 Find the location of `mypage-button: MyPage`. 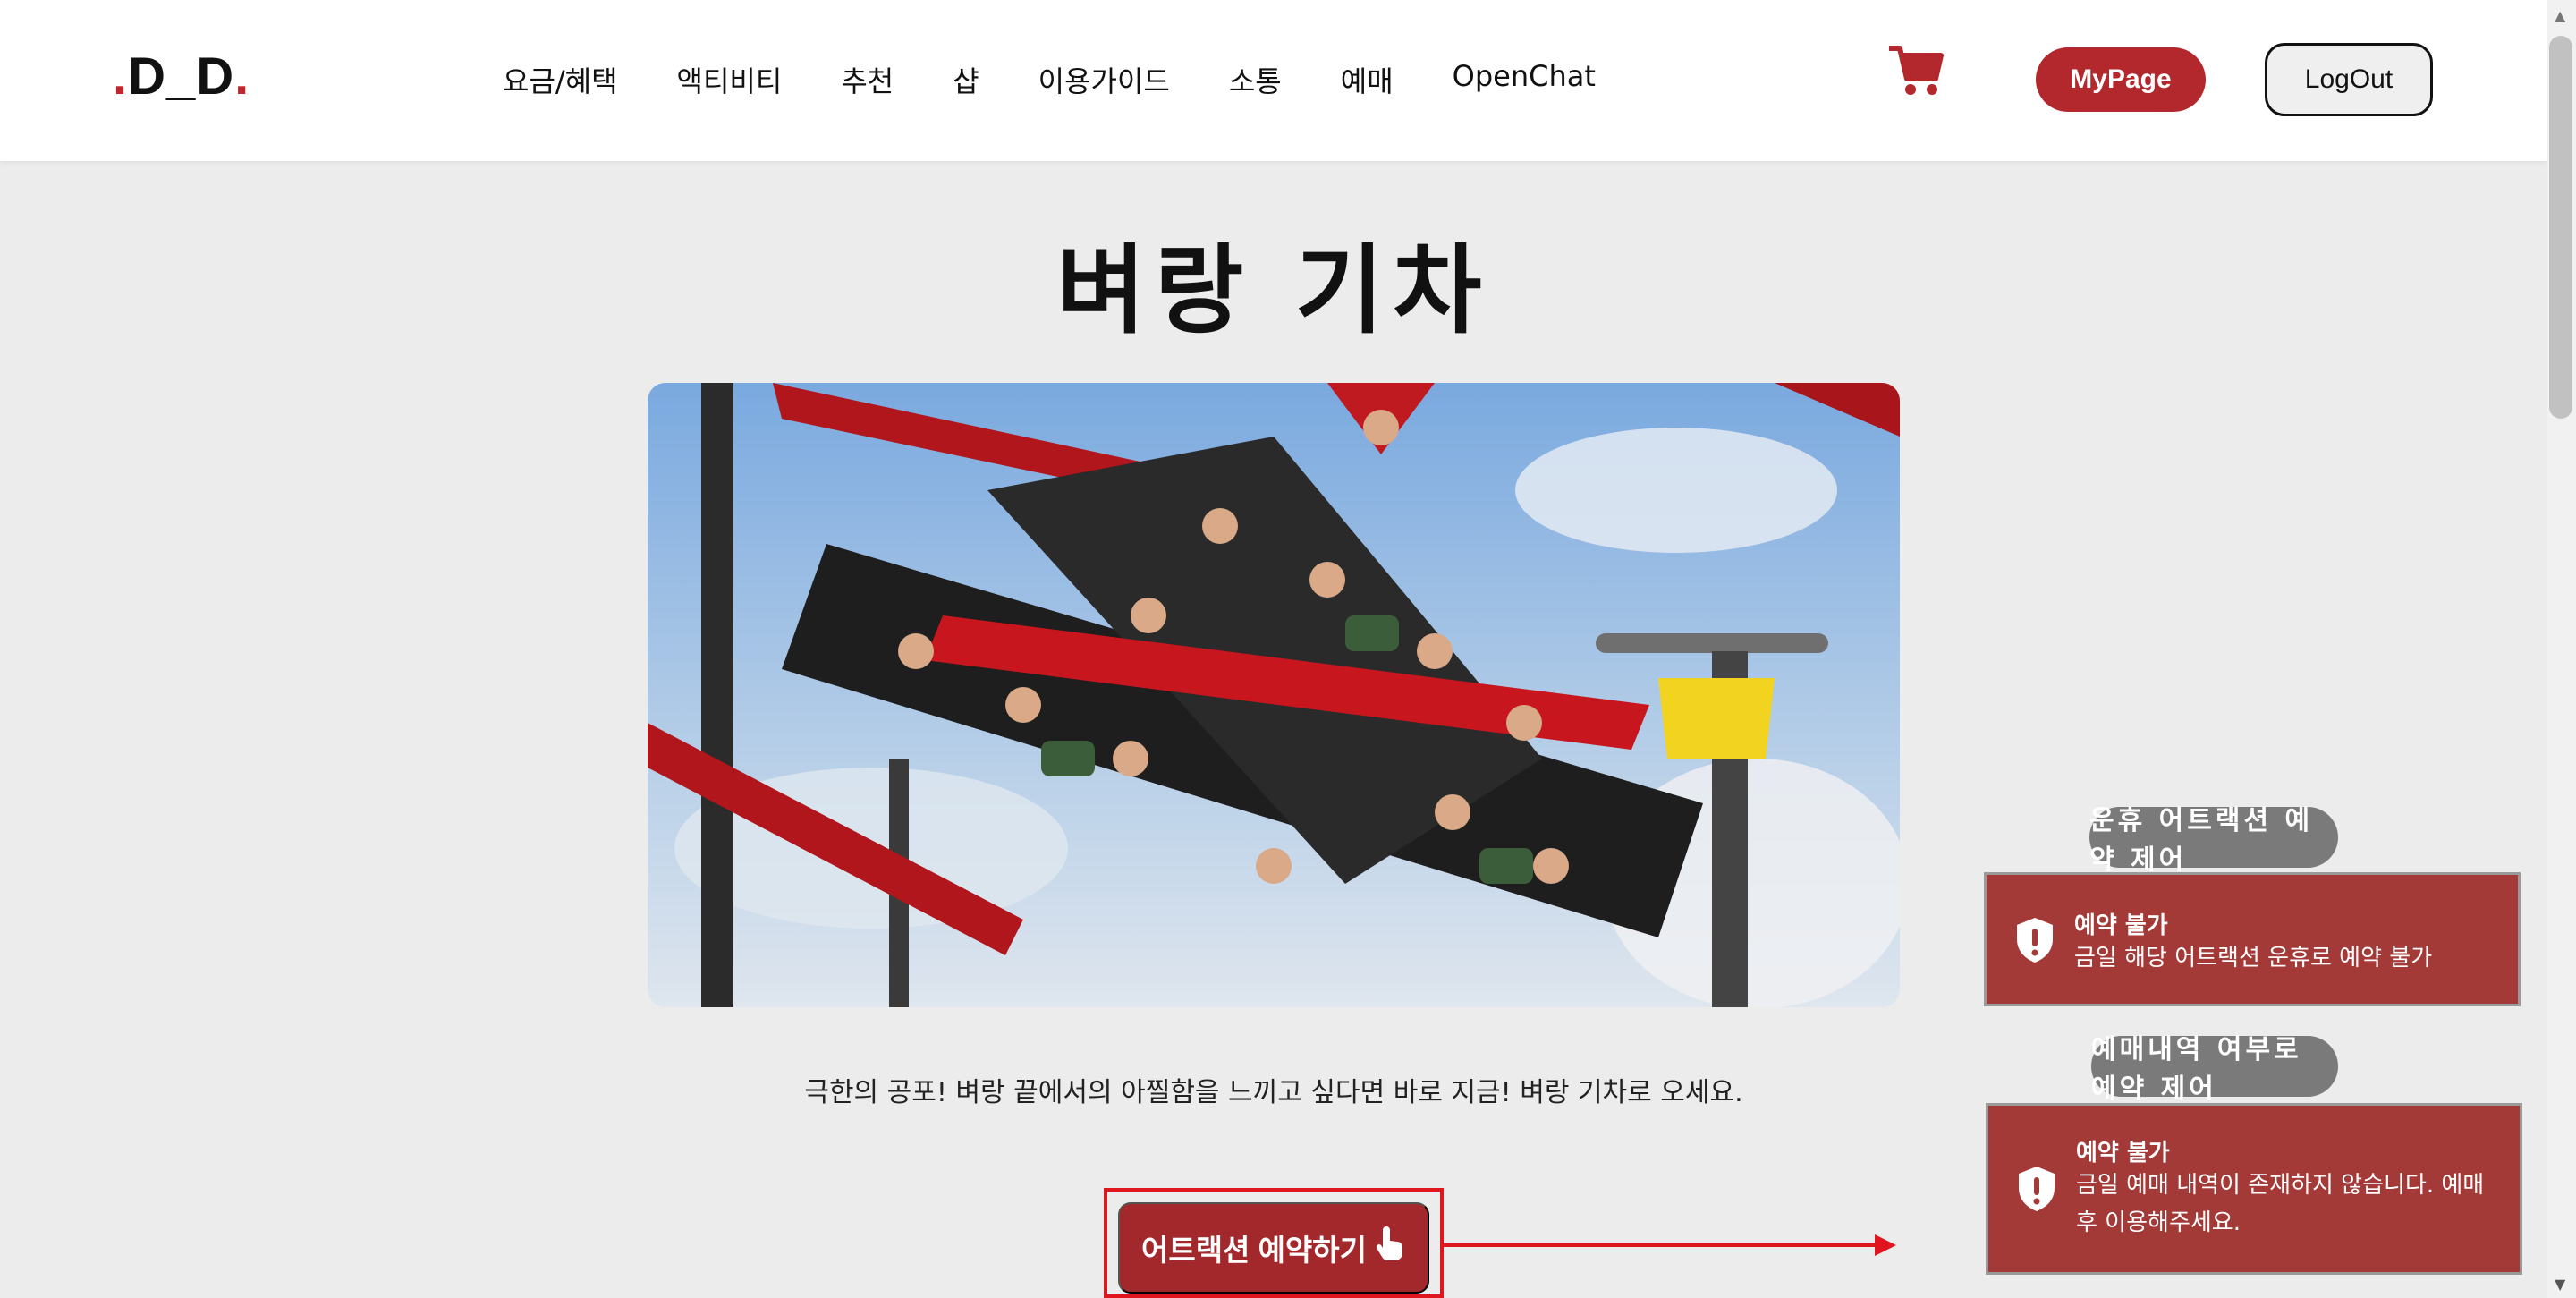

mypage-button: MyPage is located at coordinates (2121, 79).